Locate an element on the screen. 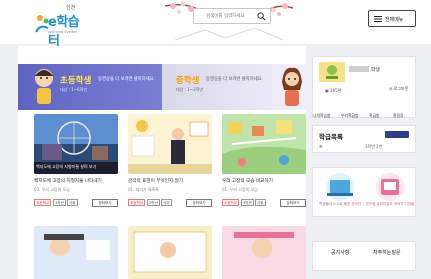  search-icon is located at coordinates (261, 16).